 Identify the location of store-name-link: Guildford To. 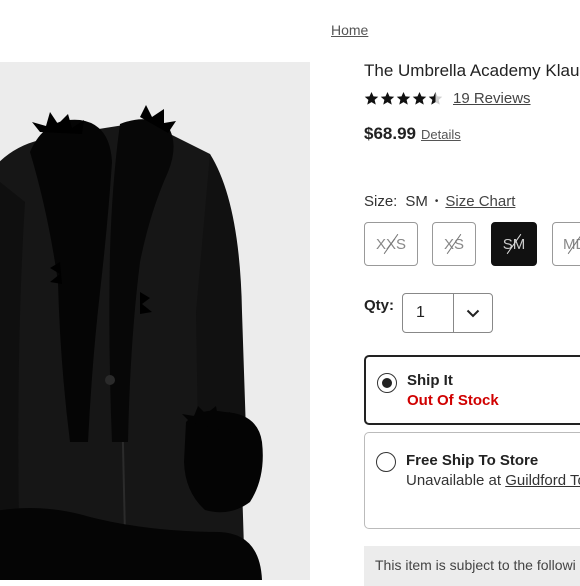
(542, 480).